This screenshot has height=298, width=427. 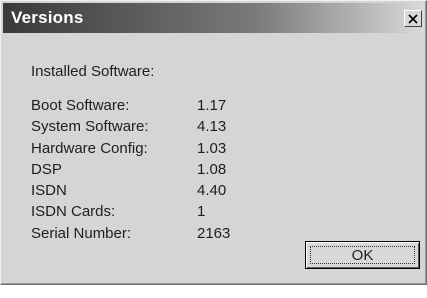 What do you see at coordinates (90, 127) in the screenshot?
I see `item-name: System Software:` at bounding box center [90, 127].